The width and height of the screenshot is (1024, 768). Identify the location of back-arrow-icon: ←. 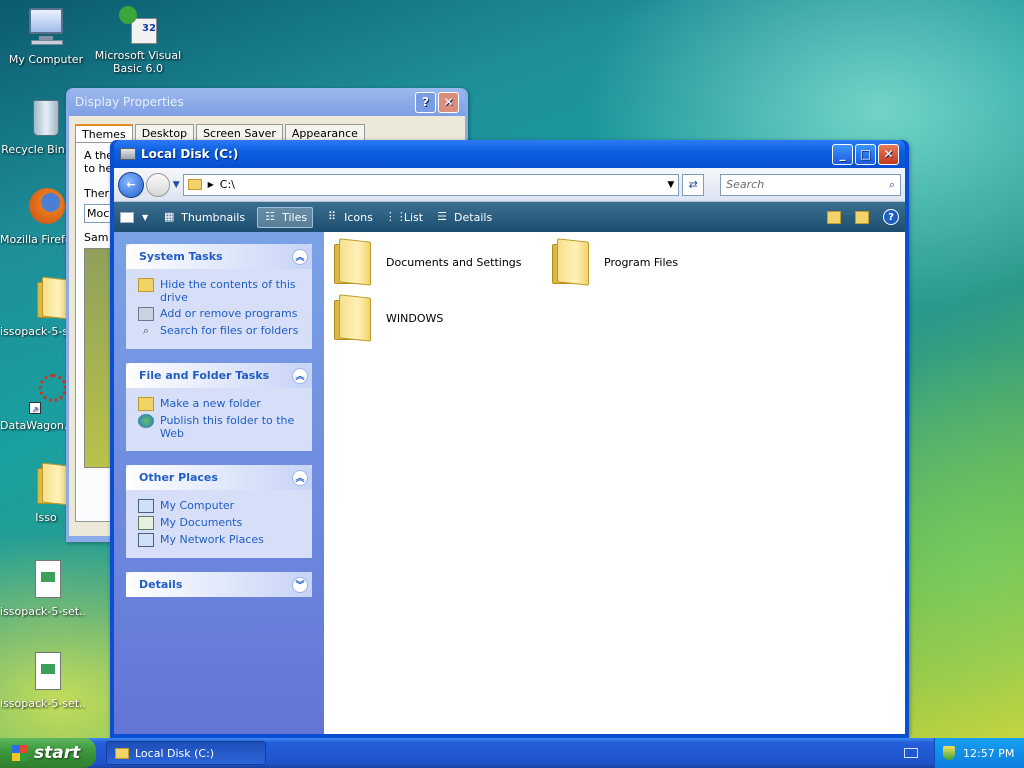
(131, 184).